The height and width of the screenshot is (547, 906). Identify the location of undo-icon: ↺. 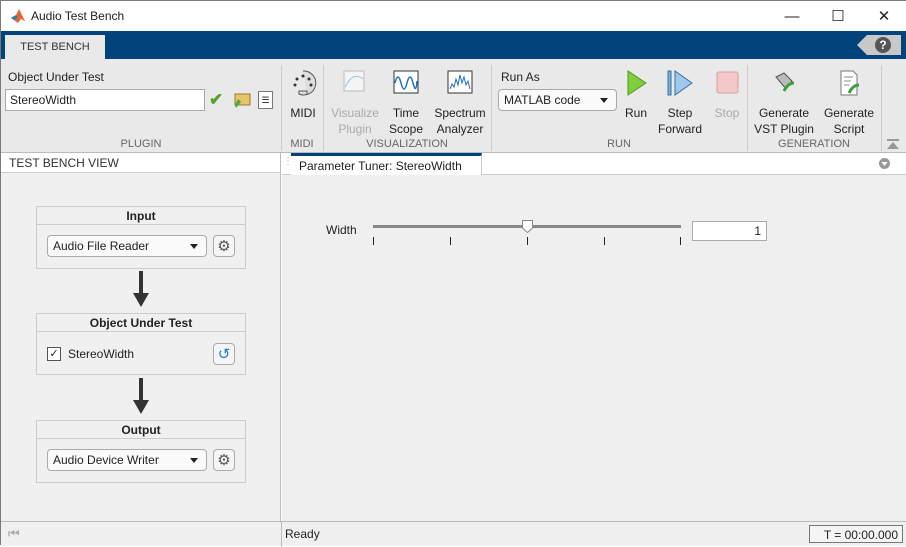
(224, 354).